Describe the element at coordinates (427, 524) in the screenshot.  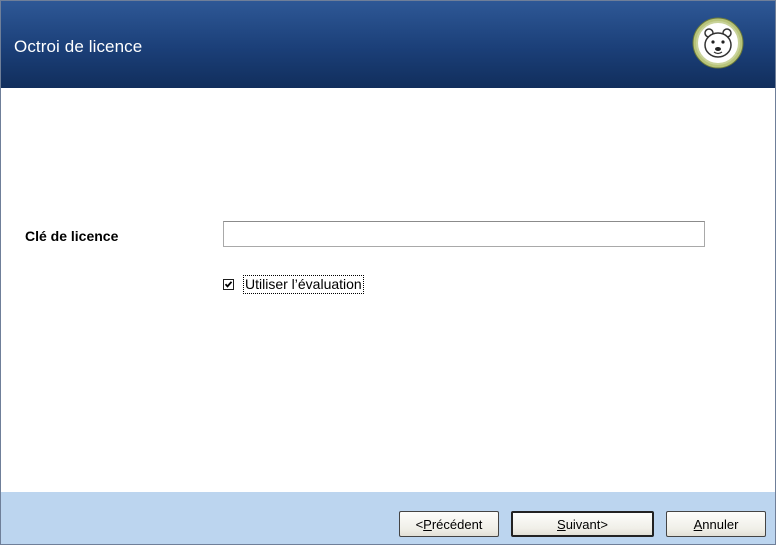
I see `previous-button-accel: P` at that location.